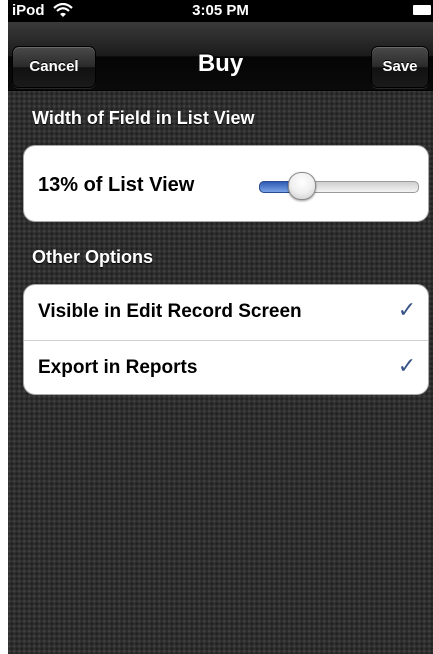  I want to click on width-slider-panel: 13% of List View, so click(226, 183).